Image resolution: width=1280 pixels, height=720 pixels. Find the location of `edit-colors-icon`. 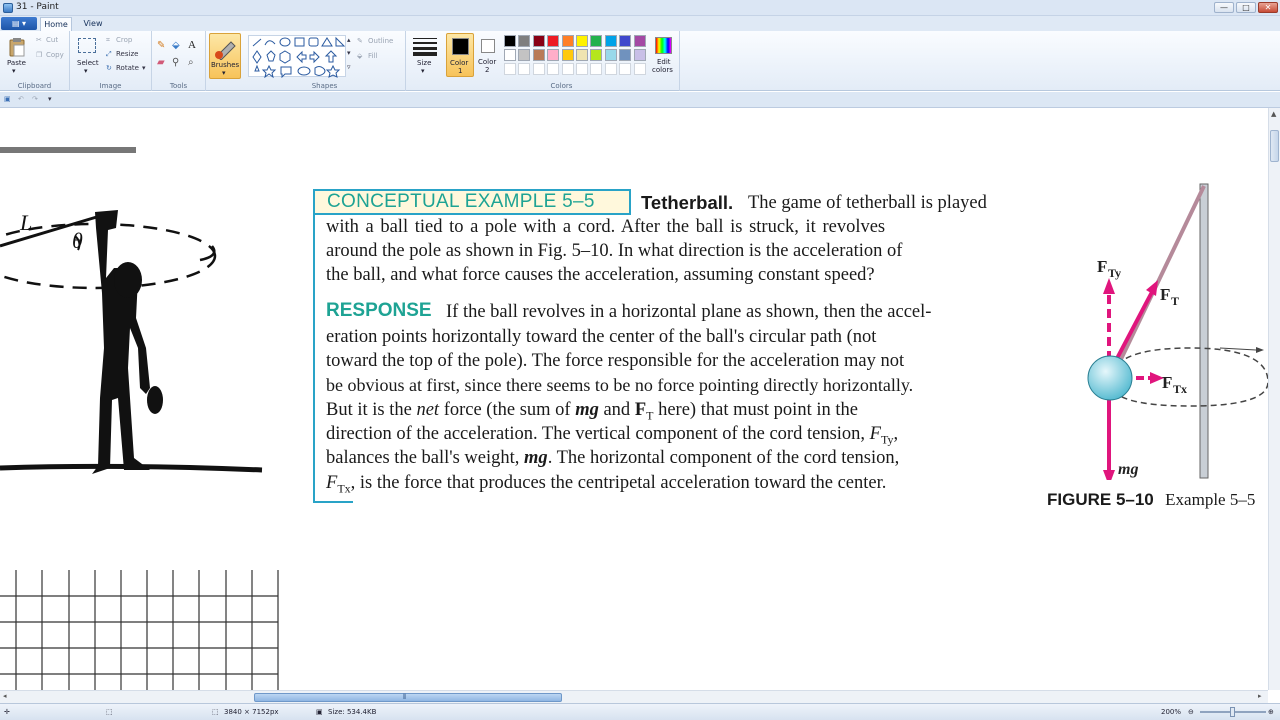

edit-colors-icon is located at coordinates (663, 45).